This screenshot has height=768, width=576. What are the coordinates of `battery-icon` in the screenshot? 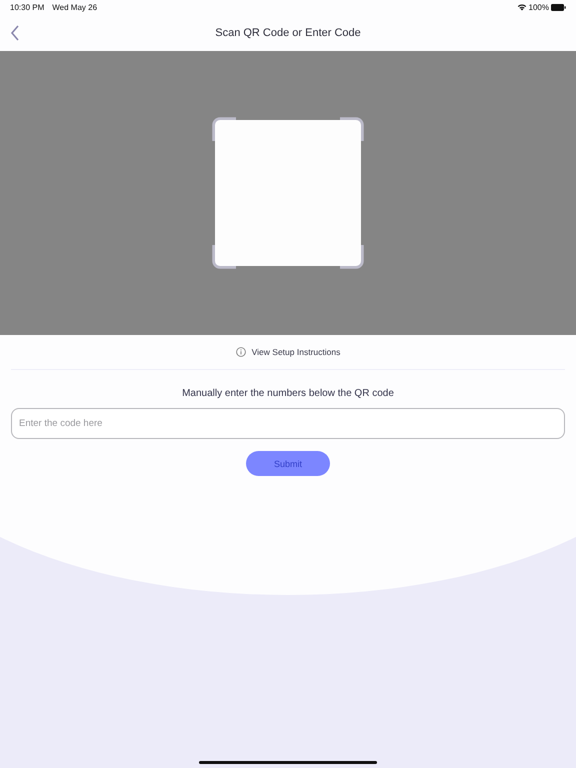 It's located at (558, 7).